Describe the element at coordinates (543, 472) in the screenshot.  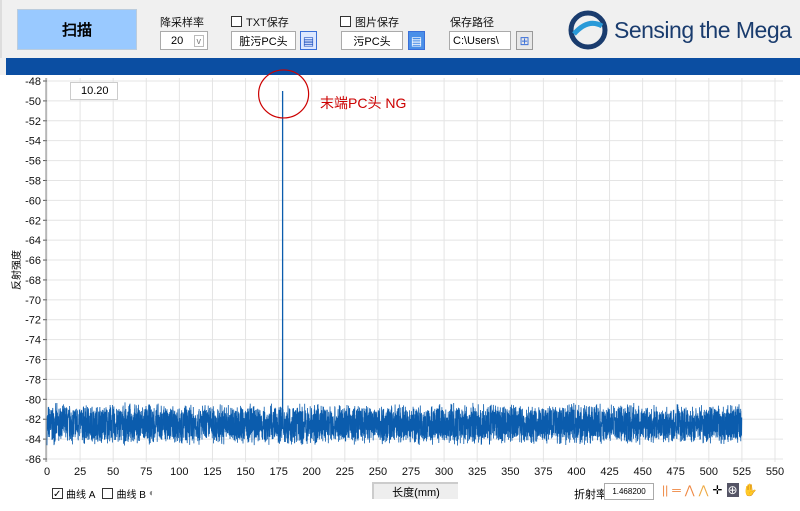
I see `x-tick-label: 375` at that location.